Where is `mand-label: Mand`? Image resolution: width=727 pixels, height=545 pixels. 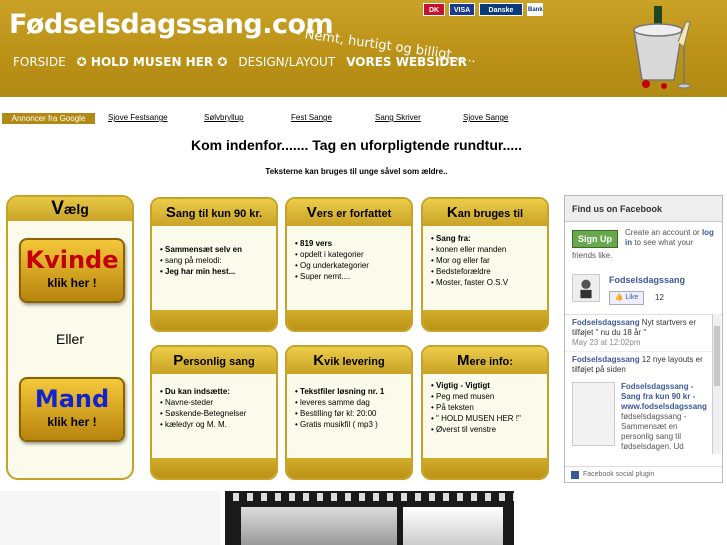
mand-label: Mand is located at coordinates (72, 399).